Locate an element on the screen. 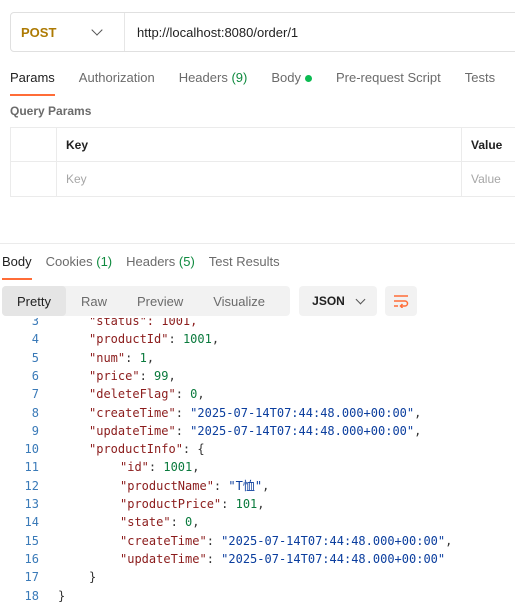 Image resolution: width=515 pixels, height=612 pixels. table-row: Key Value is located at coordinates (263, 179).